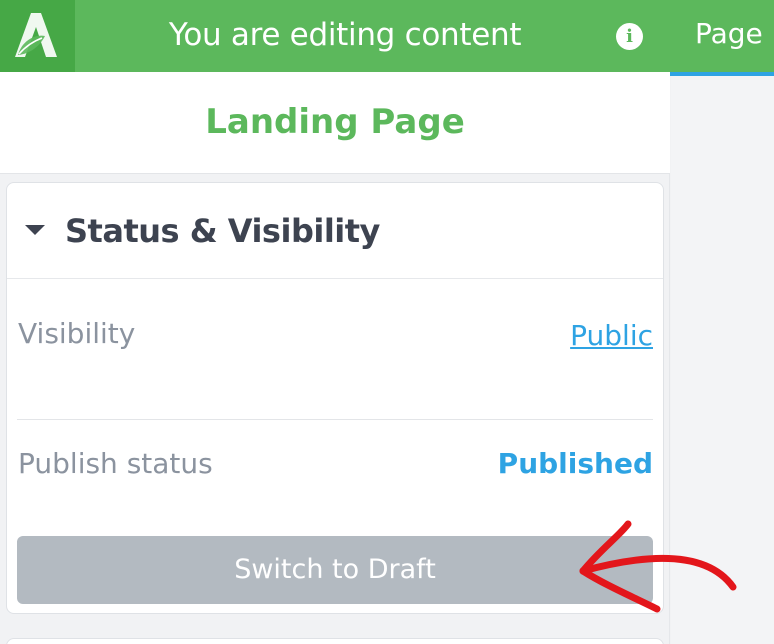 The height and width of the screenshot is (644, 774). I want to click on editing-mode-title: You are editing content, so click(345, 35).